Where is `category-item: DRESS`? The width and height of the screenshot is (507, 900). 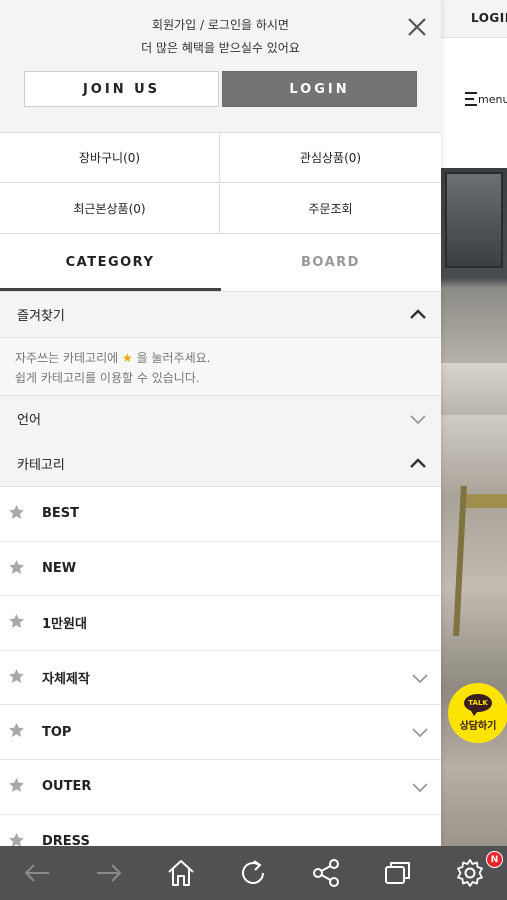
category-item: DRESS is located at coordinates (220, 830).